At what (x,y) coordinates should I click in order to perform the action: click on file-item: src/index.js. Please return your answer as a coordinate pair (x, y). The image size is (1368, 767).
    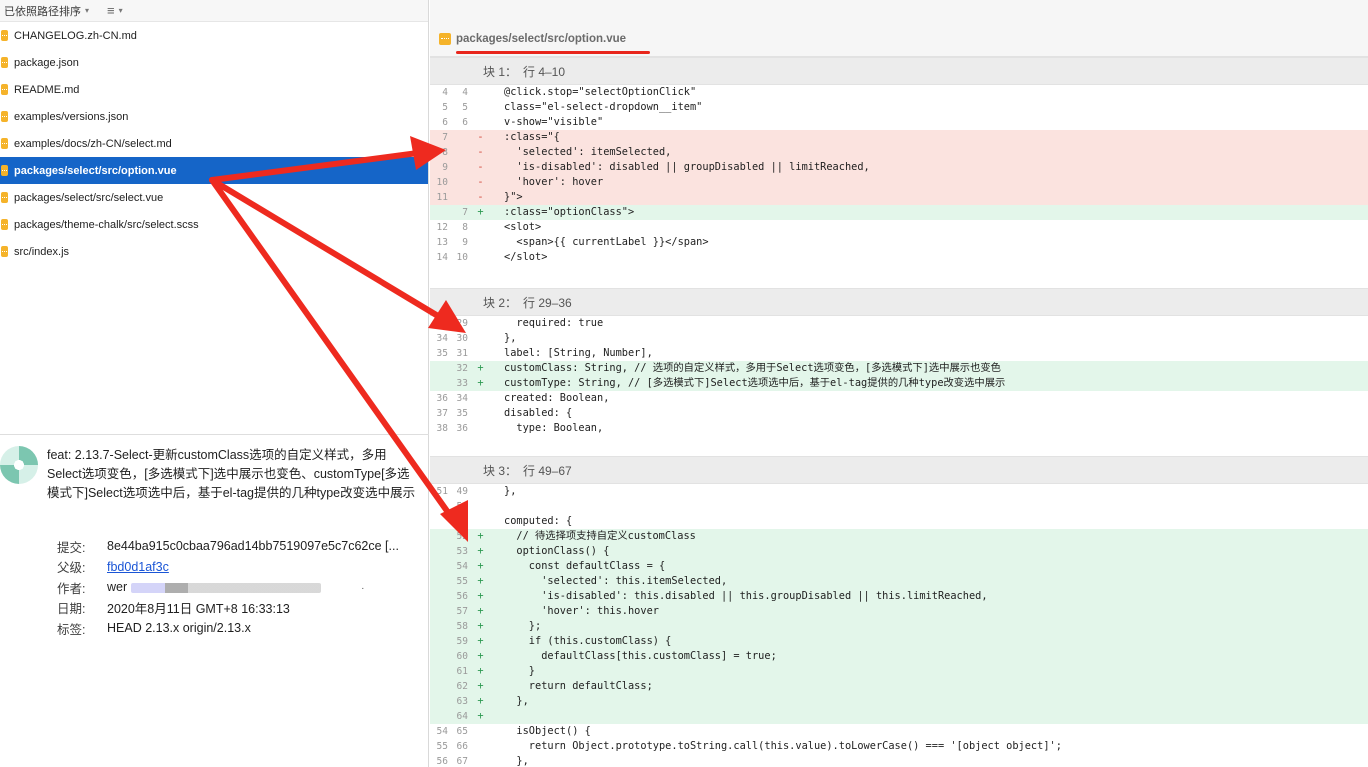
    Looking at the image, I should click on (214, 251).